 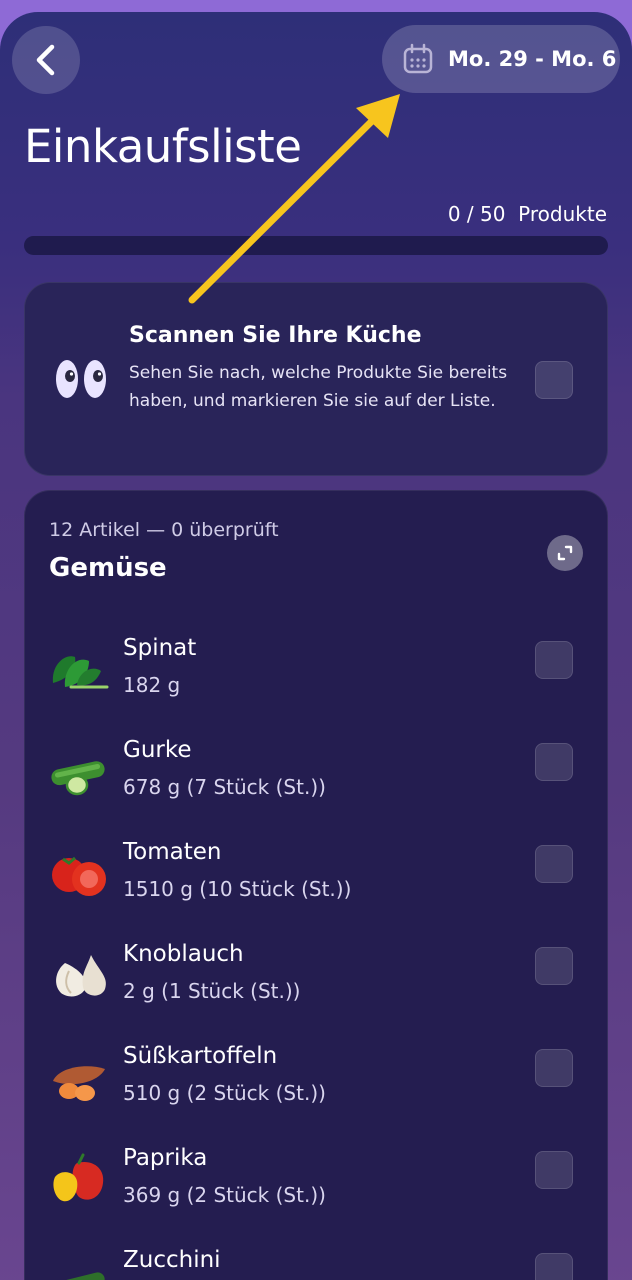 What do you see at coordinates (418, 58) in the screenshot?
I see `calendar-icon` at bounding box center [418, 58].